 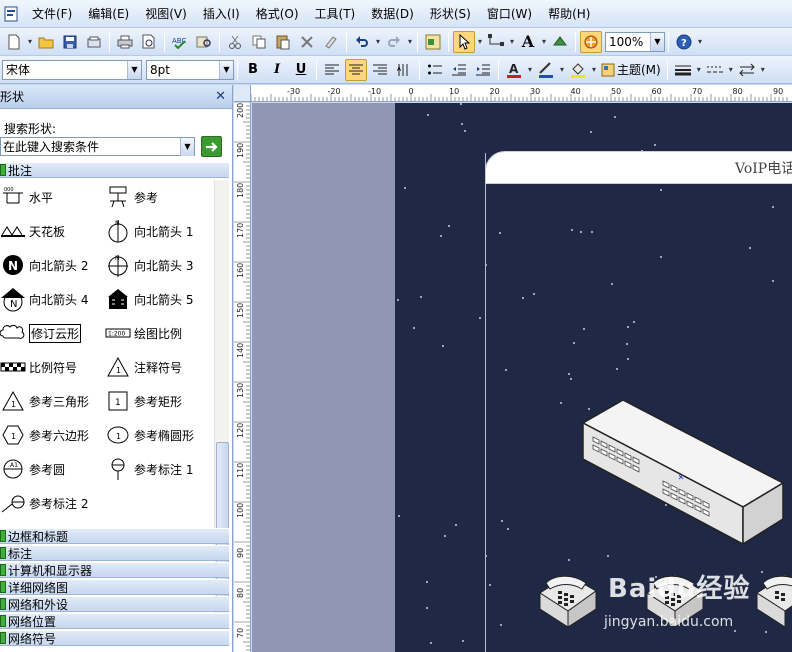 What do you see at coordinates (143, 401) in the screenshot?
I see `shape-item: 1 参考矩形` at bounding box center [143, 401].